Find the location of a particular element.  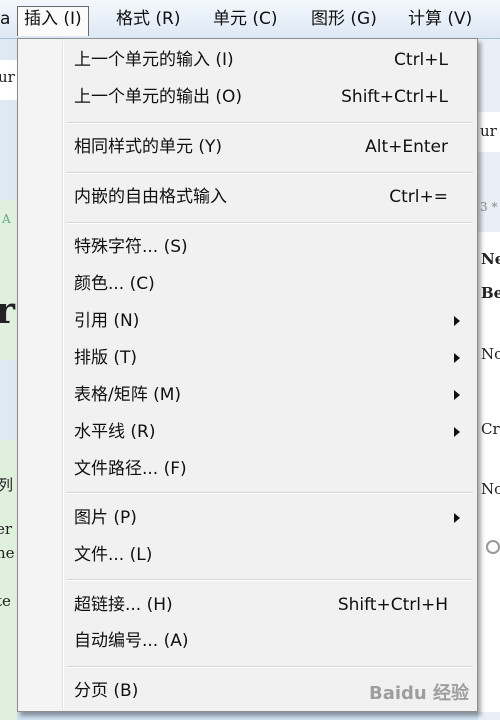

menu-bar: a 插入 (I) 格式 (R) 单元 (C) 图形 (G) 计算 (V) is located at coordinates (250, 19).